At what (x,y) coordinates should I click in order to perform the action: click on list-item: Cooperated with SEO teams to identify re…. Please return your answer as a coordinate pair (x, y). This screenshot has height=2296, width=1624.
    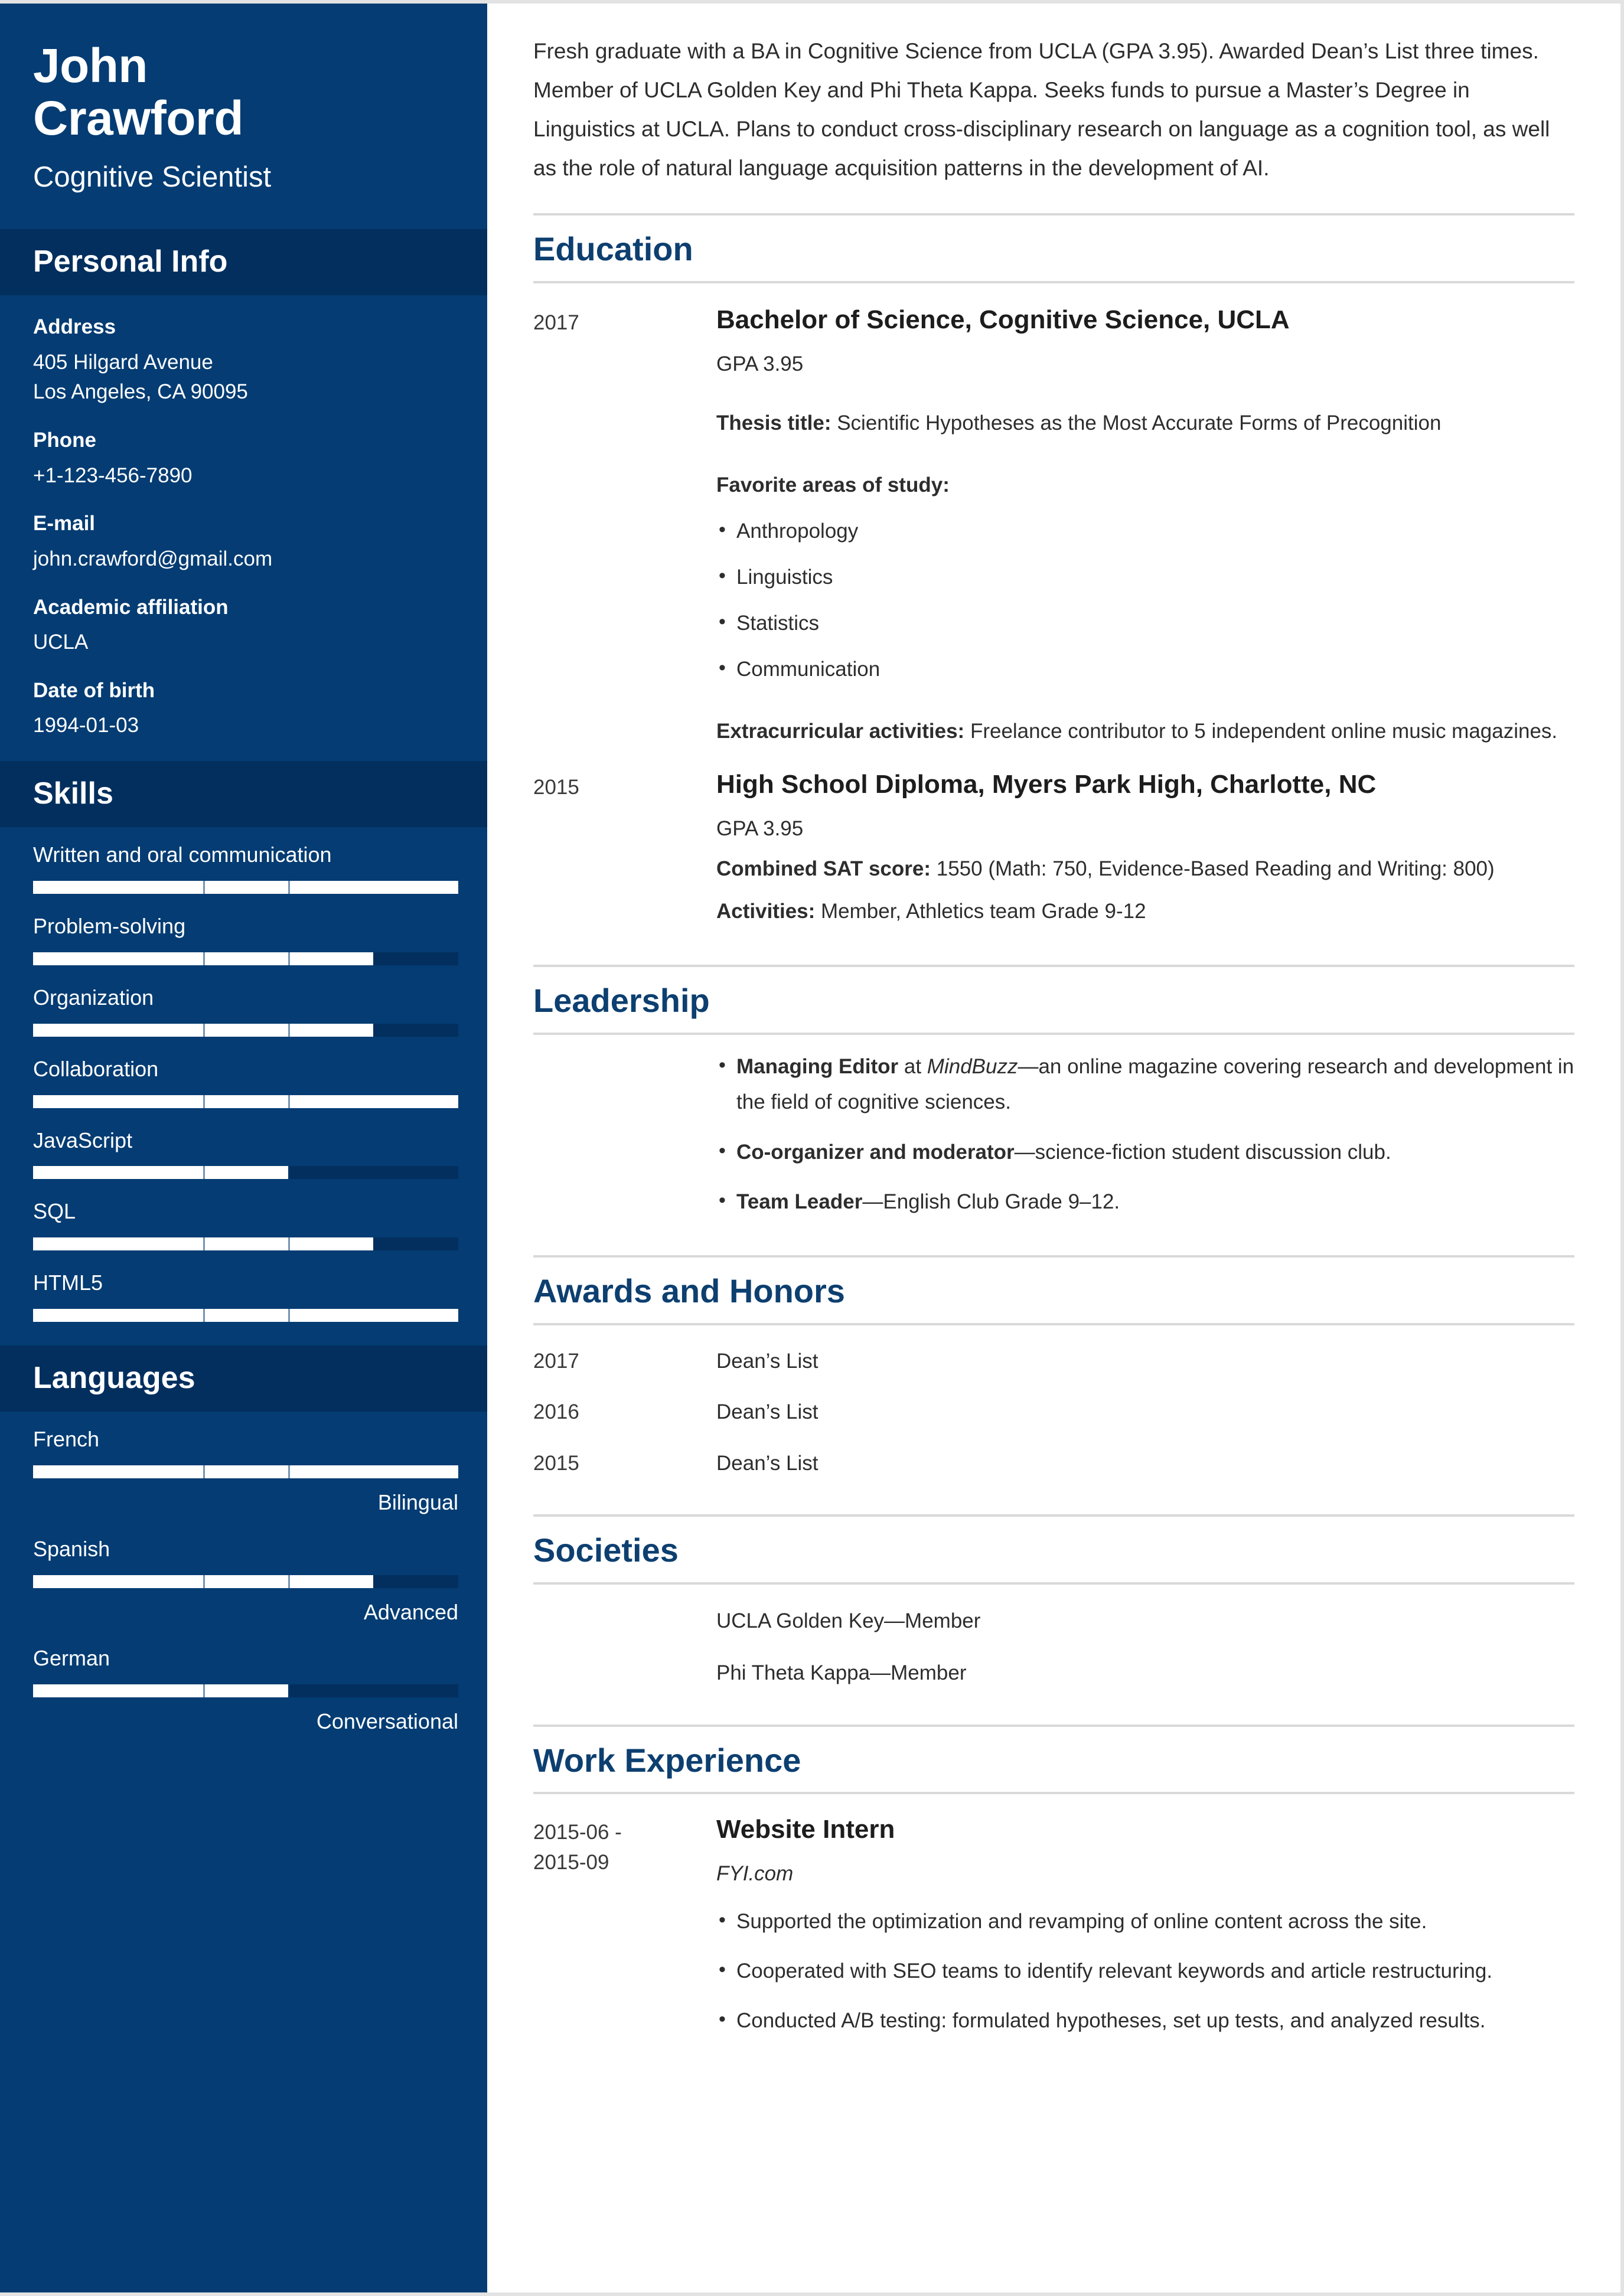
    Looking at the image, I should click on (1145, 1970).